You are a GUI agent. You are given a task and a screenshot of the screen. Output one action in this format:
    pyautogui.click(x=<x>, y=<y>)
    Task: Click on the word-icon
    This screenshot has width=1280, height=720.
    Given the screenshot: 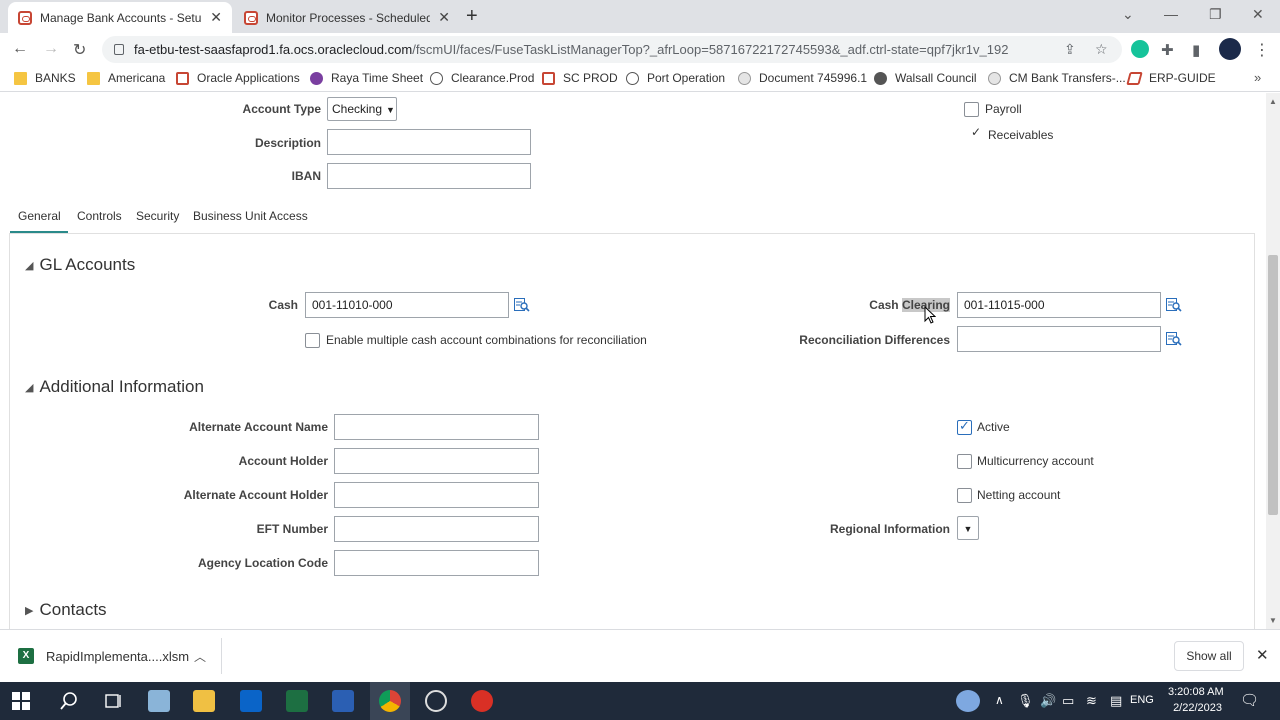 What is the action you would take?
    pyautogui.click(x=343, y=701)
    